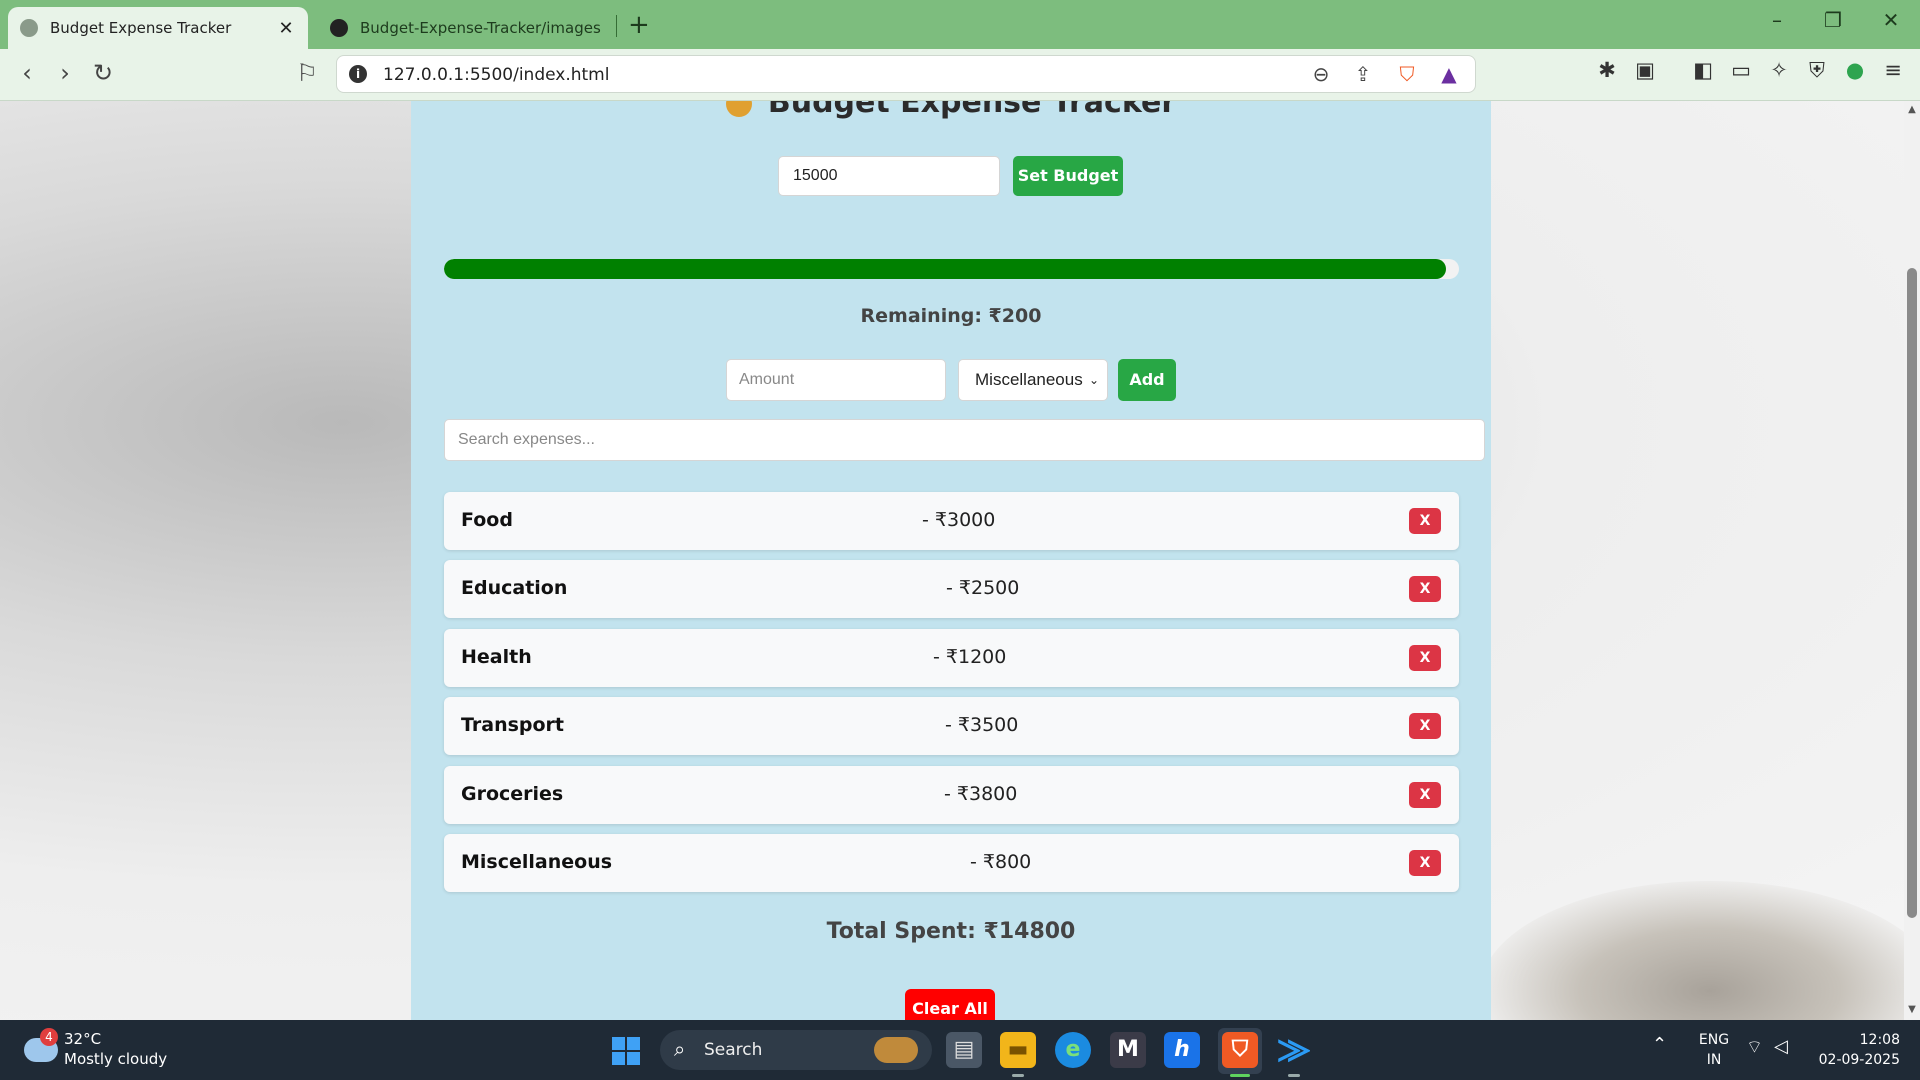  I want to click on language-code: ENG, so click(1714, 1040).